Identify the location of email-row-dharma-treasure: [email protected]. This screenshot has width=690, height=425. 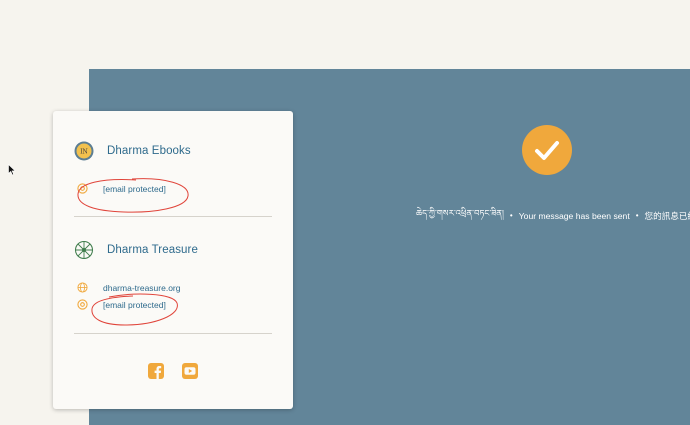
(121, 304).